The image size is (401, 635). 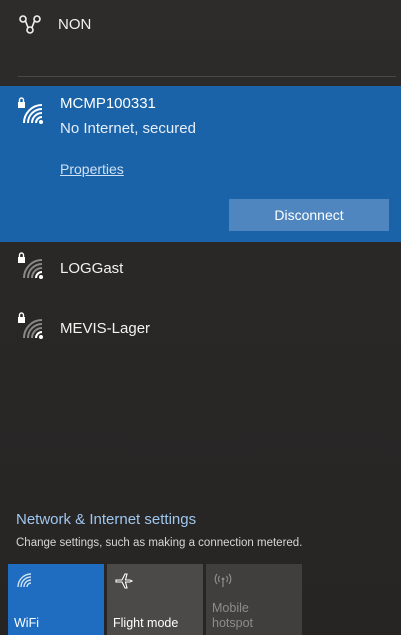 What do you see at coordinates (92, 169) in the screenshot?
I see `properties-link: Properties` at bounding box center [92, 169].